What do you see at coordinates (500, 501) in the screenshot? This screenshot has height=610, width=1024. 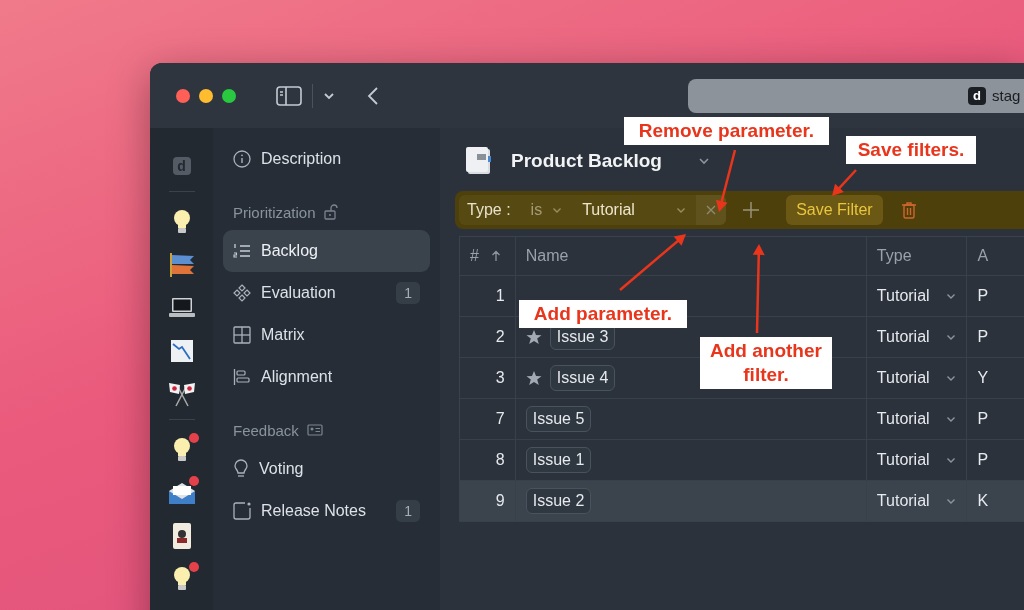 I see `row-number: 9` at bounding box center [500, 501].